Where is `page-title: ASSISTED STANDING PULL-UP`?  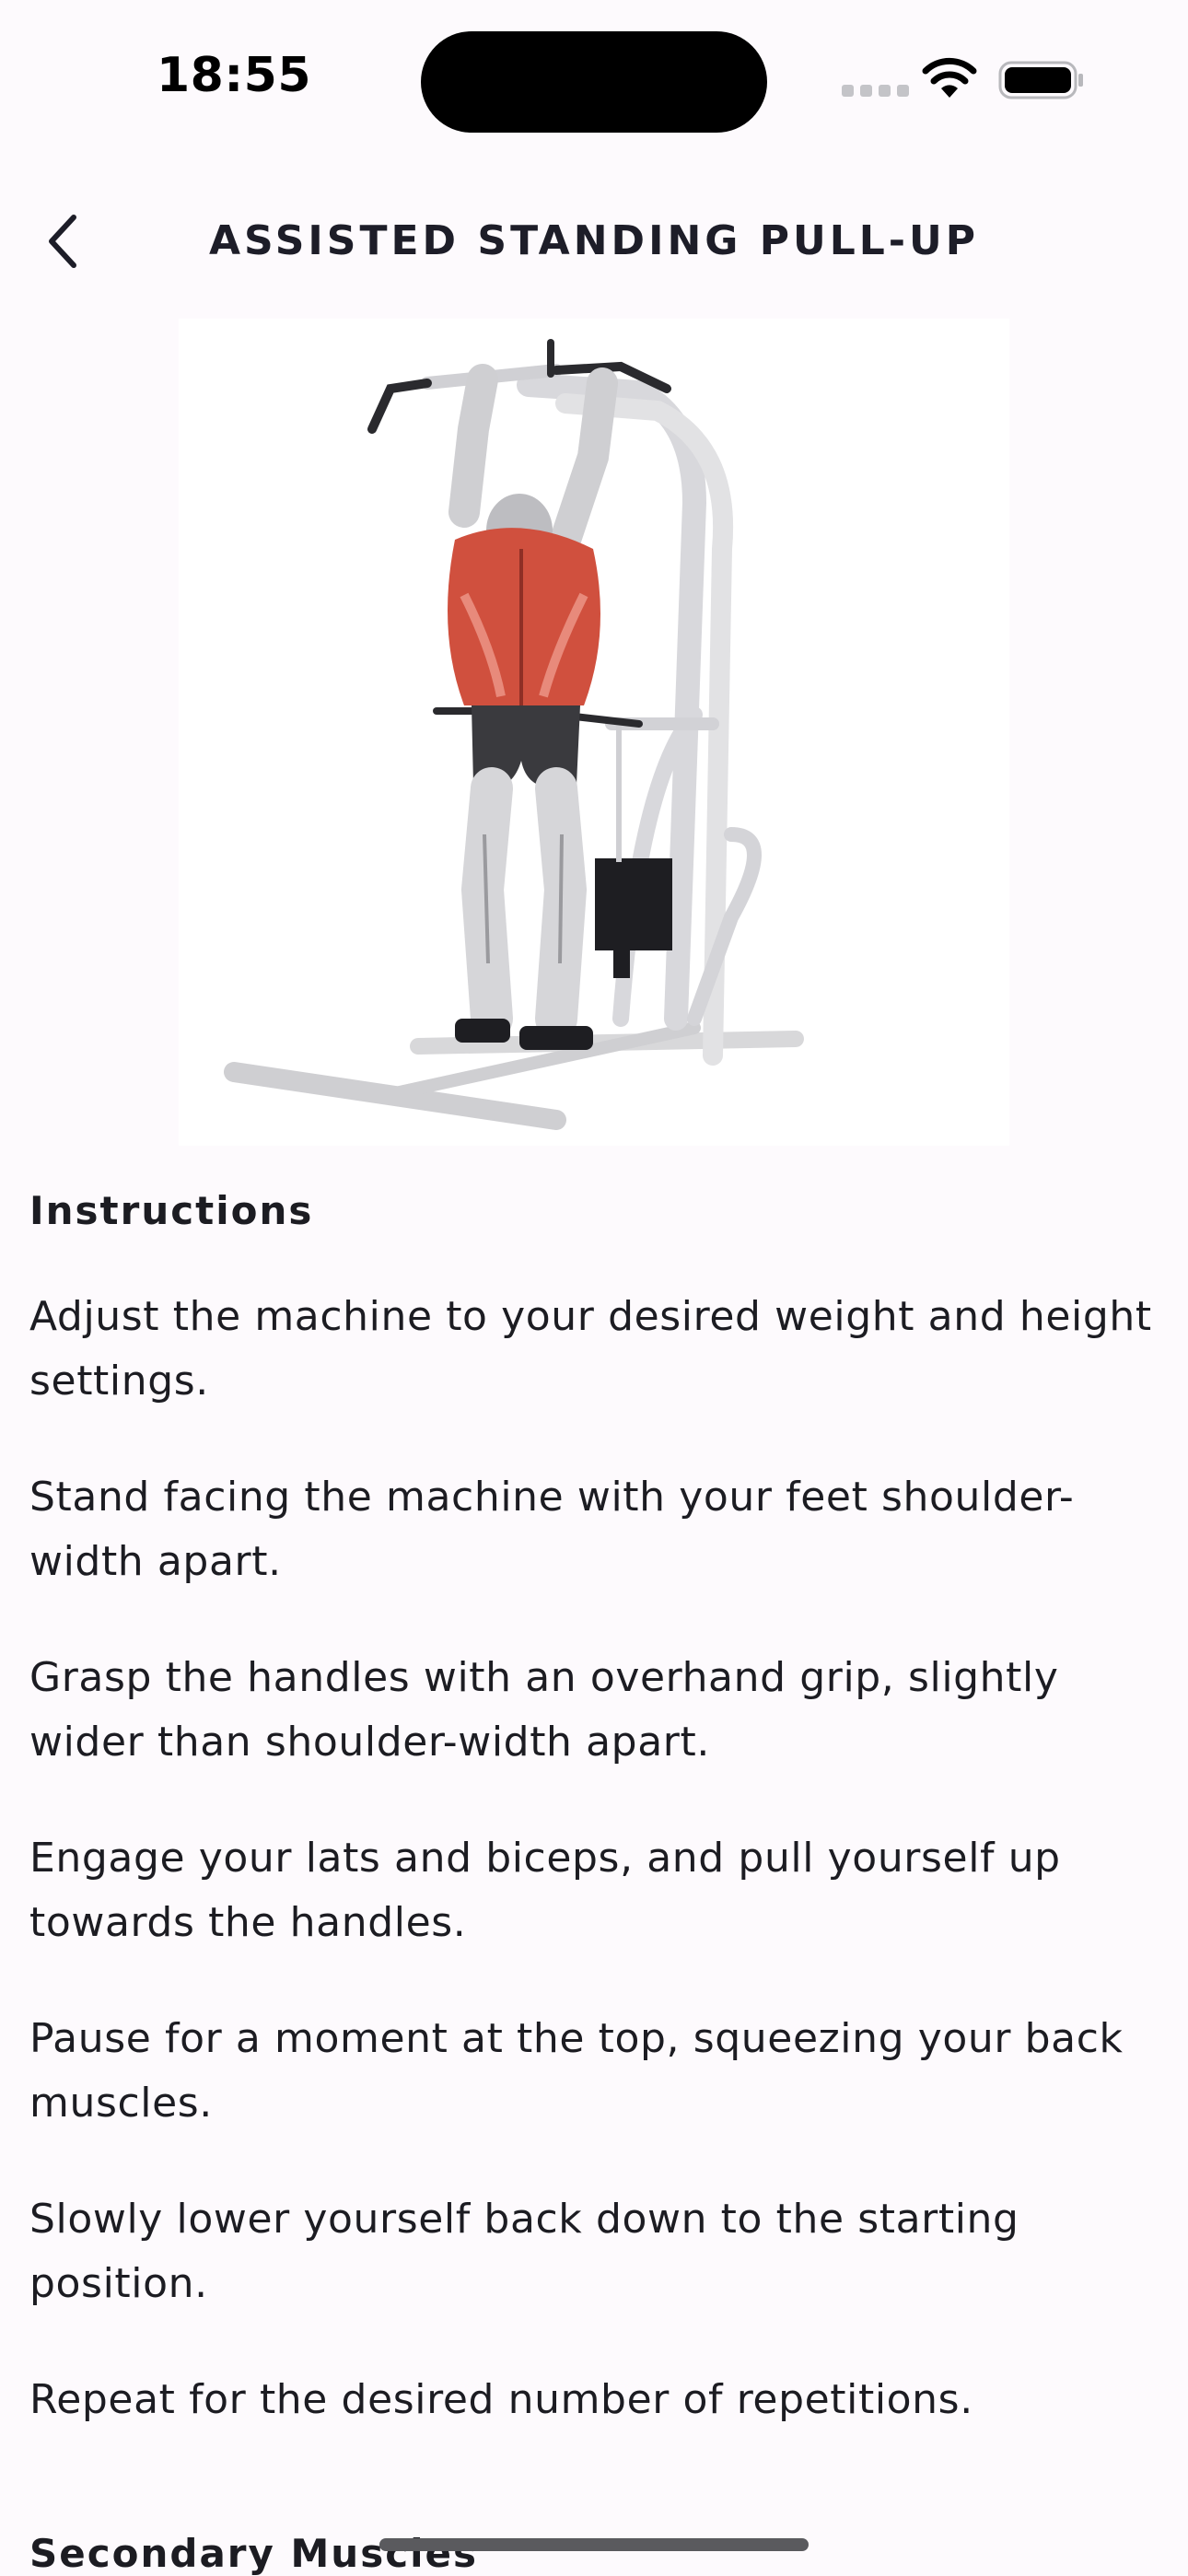
page-title: ASSISTED STANDING PULL-UP is located at coordinates (594, 241).